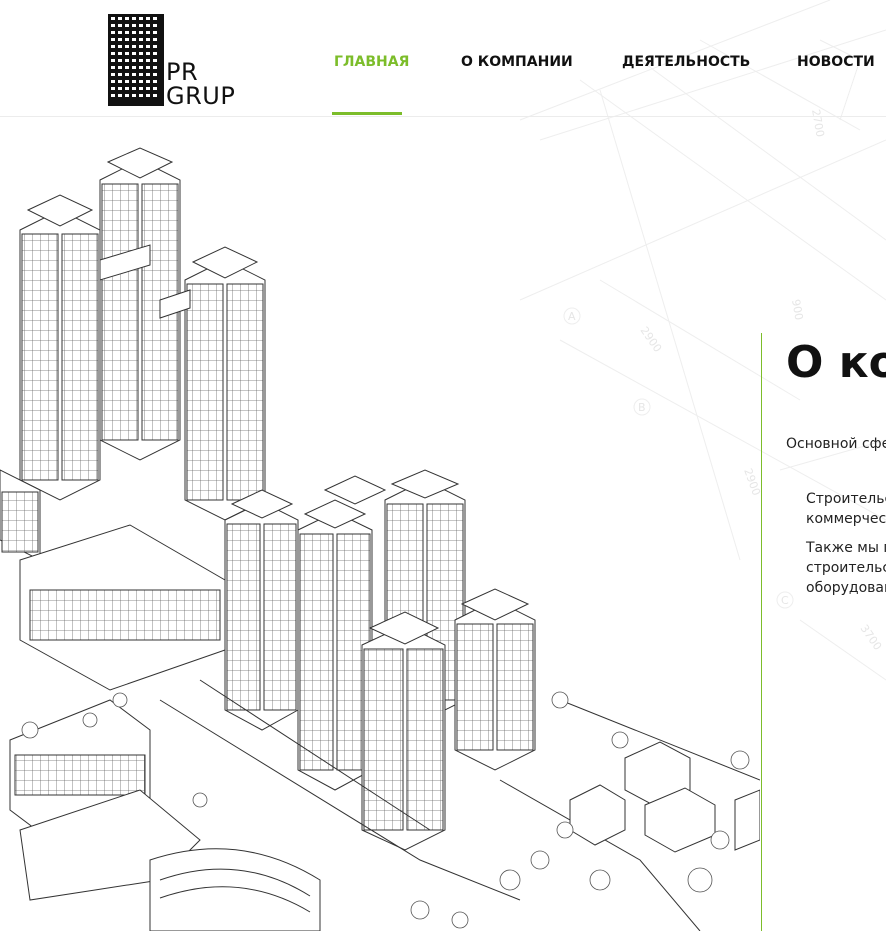  Describe the element at coordinates (785, 600) in the screenshot. I see `drawing-mark: C` at that location.